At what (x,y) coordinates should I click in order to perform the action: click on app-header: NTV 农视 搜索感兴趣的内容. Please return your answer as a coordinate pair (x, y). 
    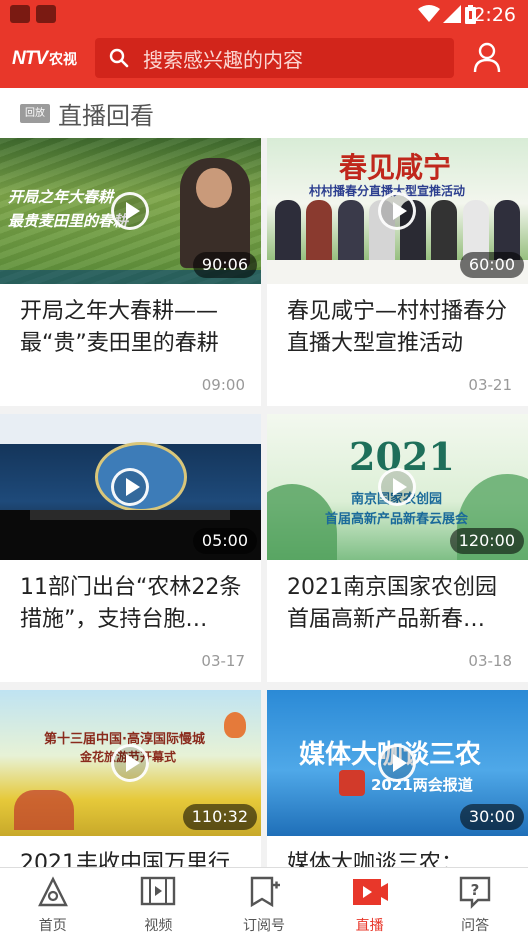
    Looking at the image, I should click on (264, 59).